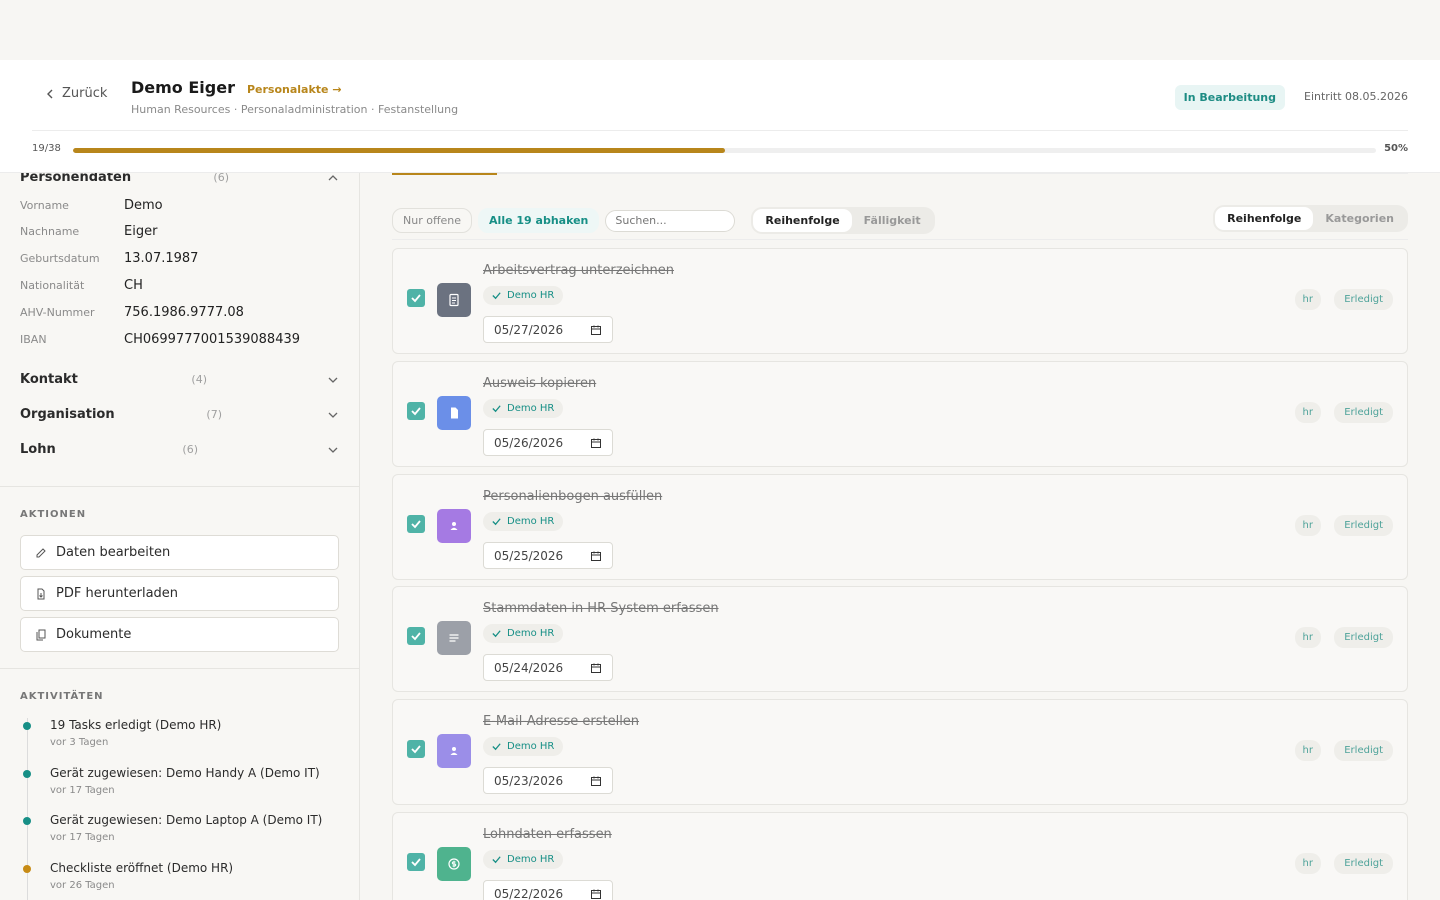 The height and width of the screenshot is (900, 1440). Describe the element at coordinates (179, 668) in the screenshot. I see `sidebar-divider` at that location.